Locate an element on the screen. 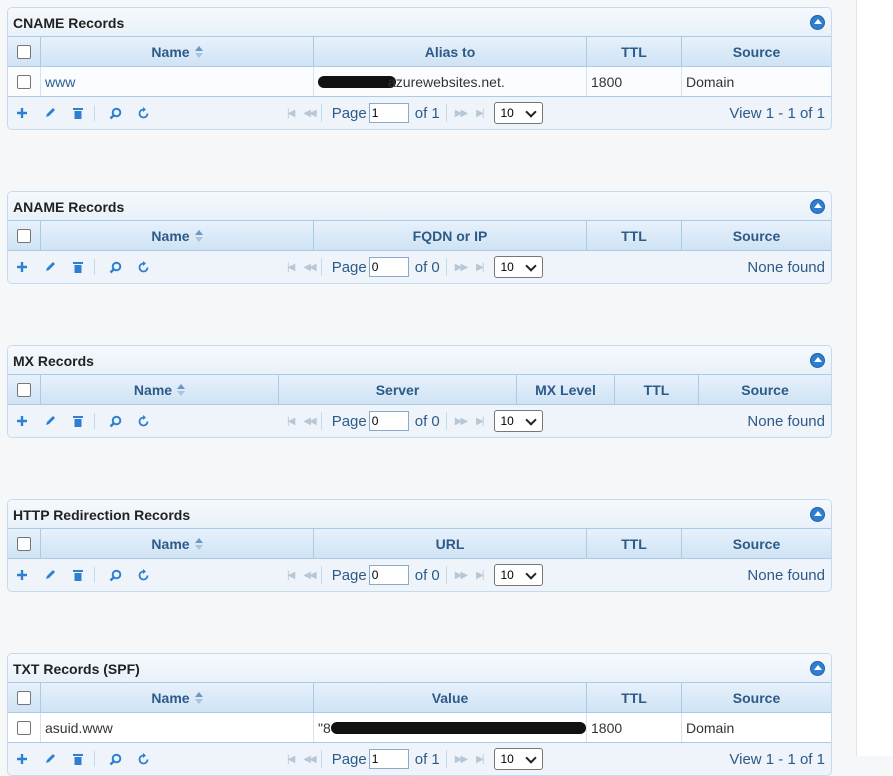 The height and width of the screenshot is (776, 893). column-url: URL is located at coordinates (450, 543).